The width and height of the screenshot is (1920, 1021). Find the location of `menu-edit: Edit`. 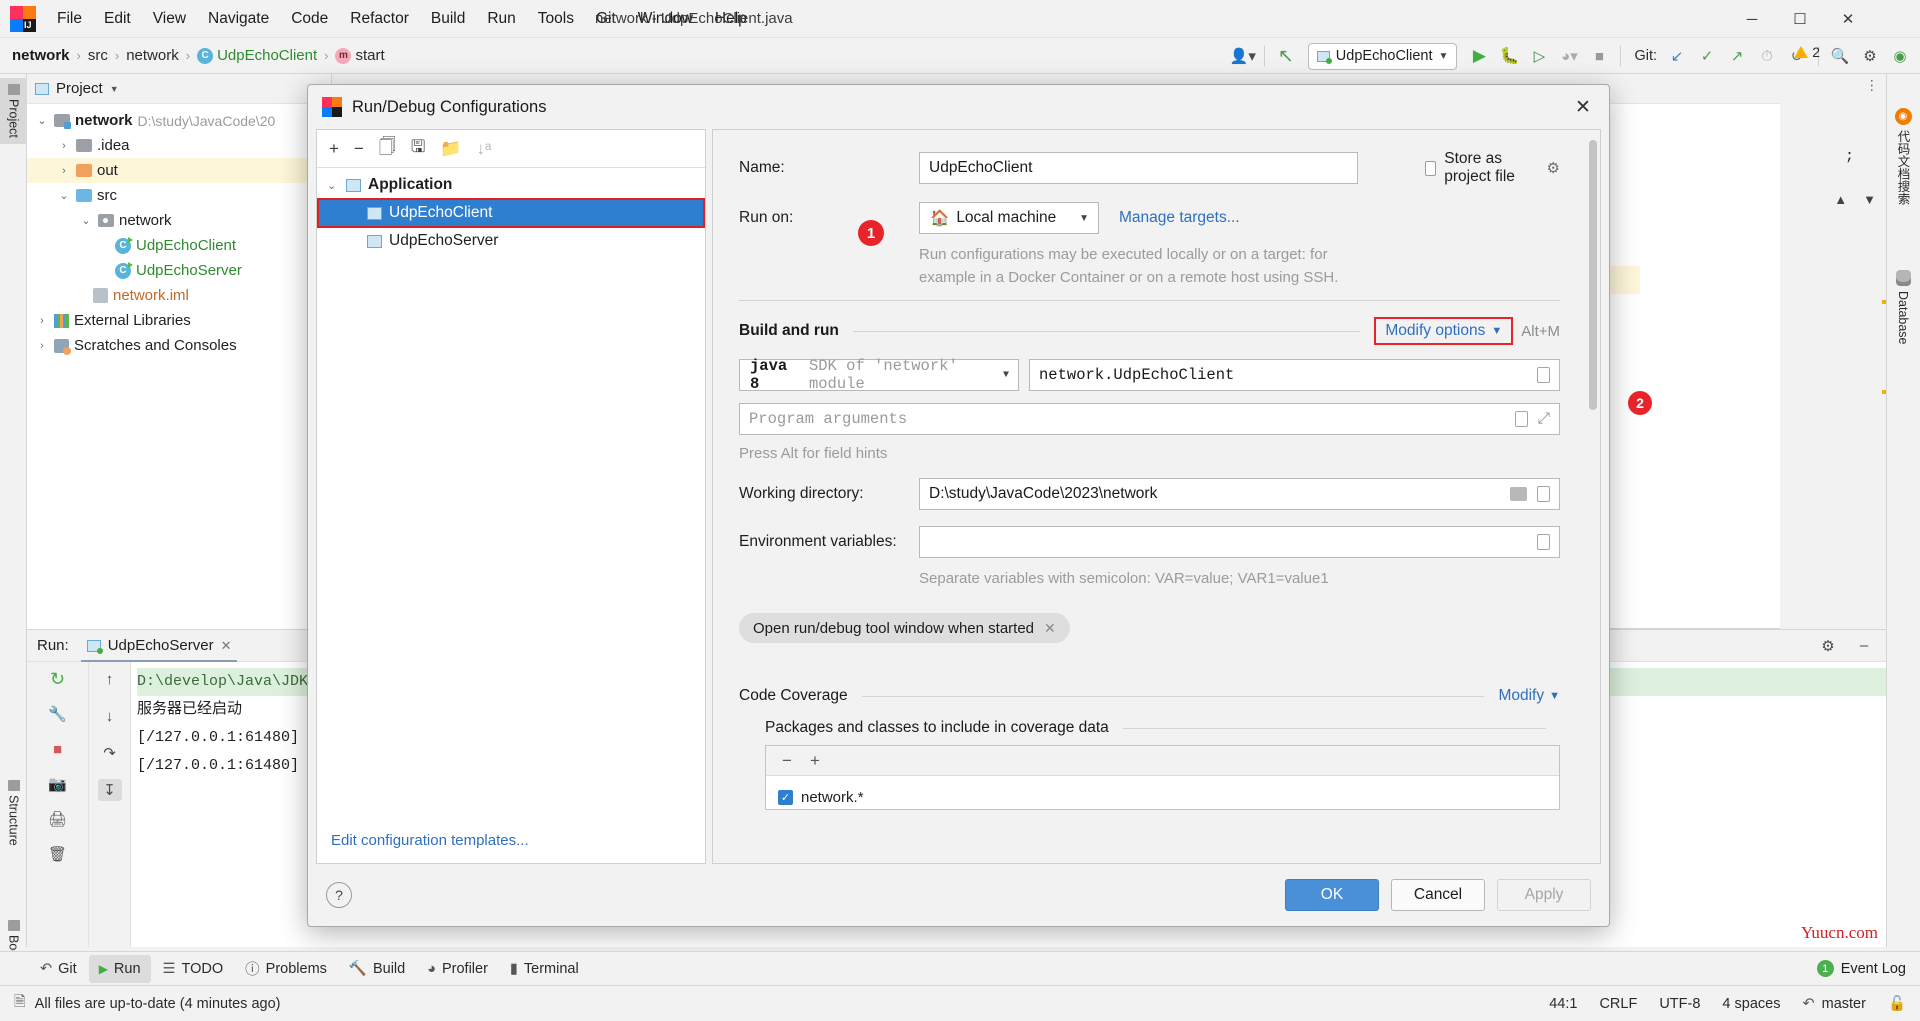

menu-edit: Edit is located at coordinates (117, 19).